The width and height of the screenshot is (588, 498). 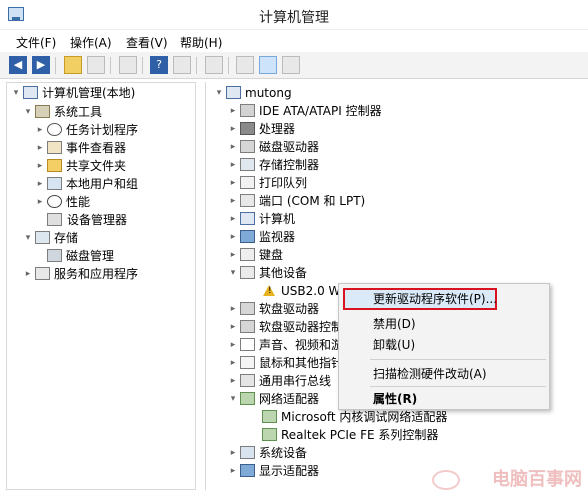 What do you see at coordinates (295, 291) in the screenshot?
I see `device-usb2-w: USB2.0 W` at bounding box center [295, 291].